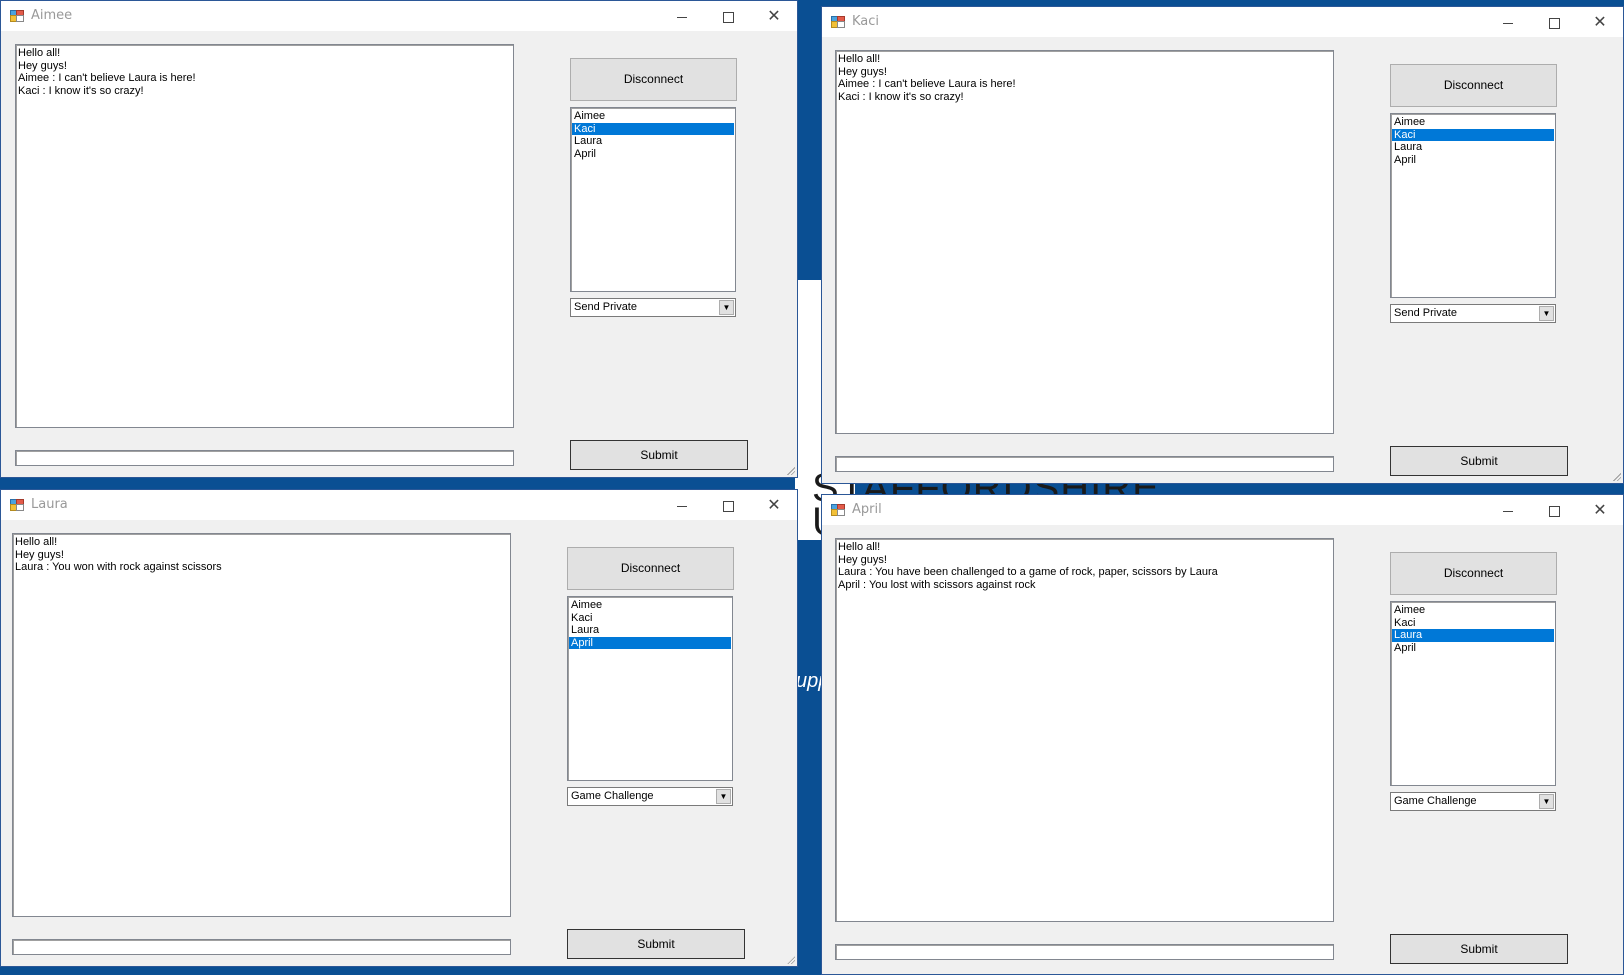  What do you see at coordinates (1222, 510) in the screenshot?
I see `title-bar: April ✕` at bounding box center [1222, 510].